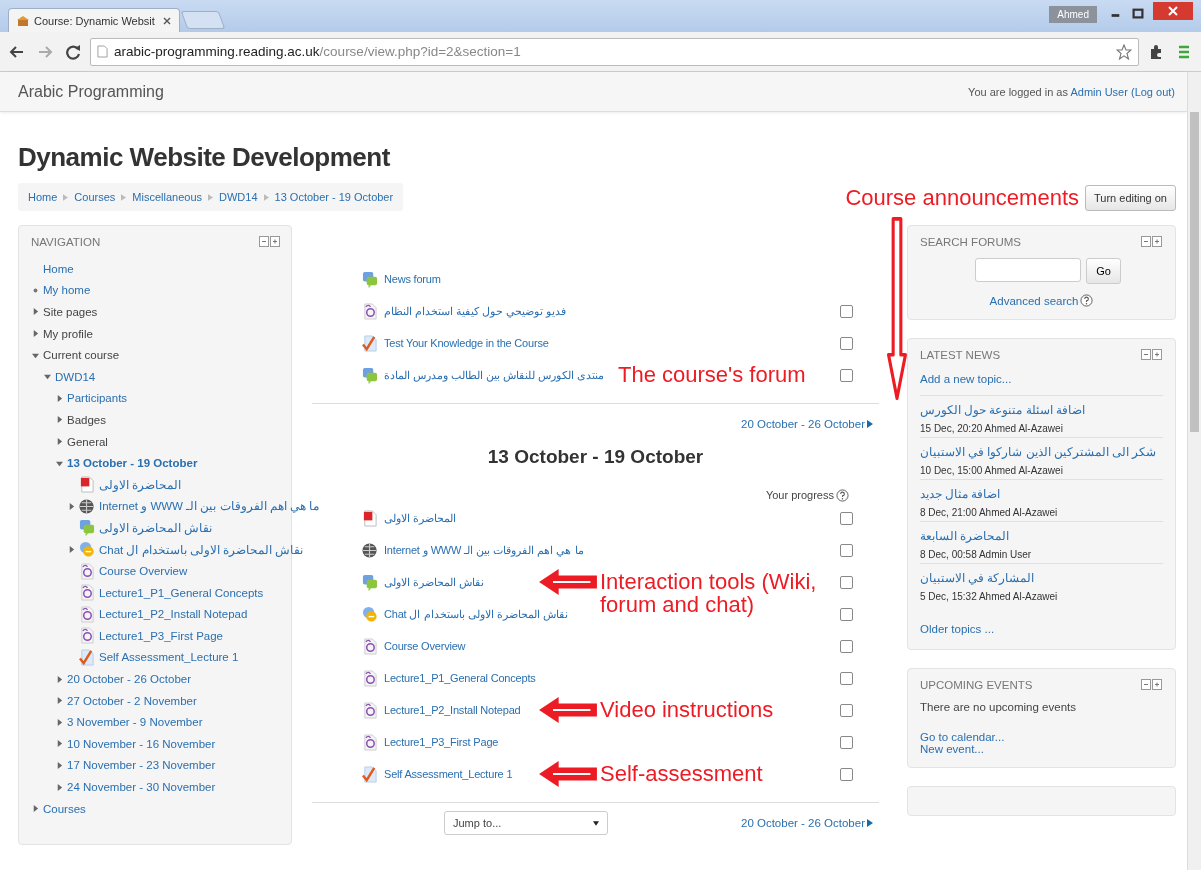 This screenshot has height=870, width=1201. I want to click on scrollbar-thumb, so click(1194, 272).